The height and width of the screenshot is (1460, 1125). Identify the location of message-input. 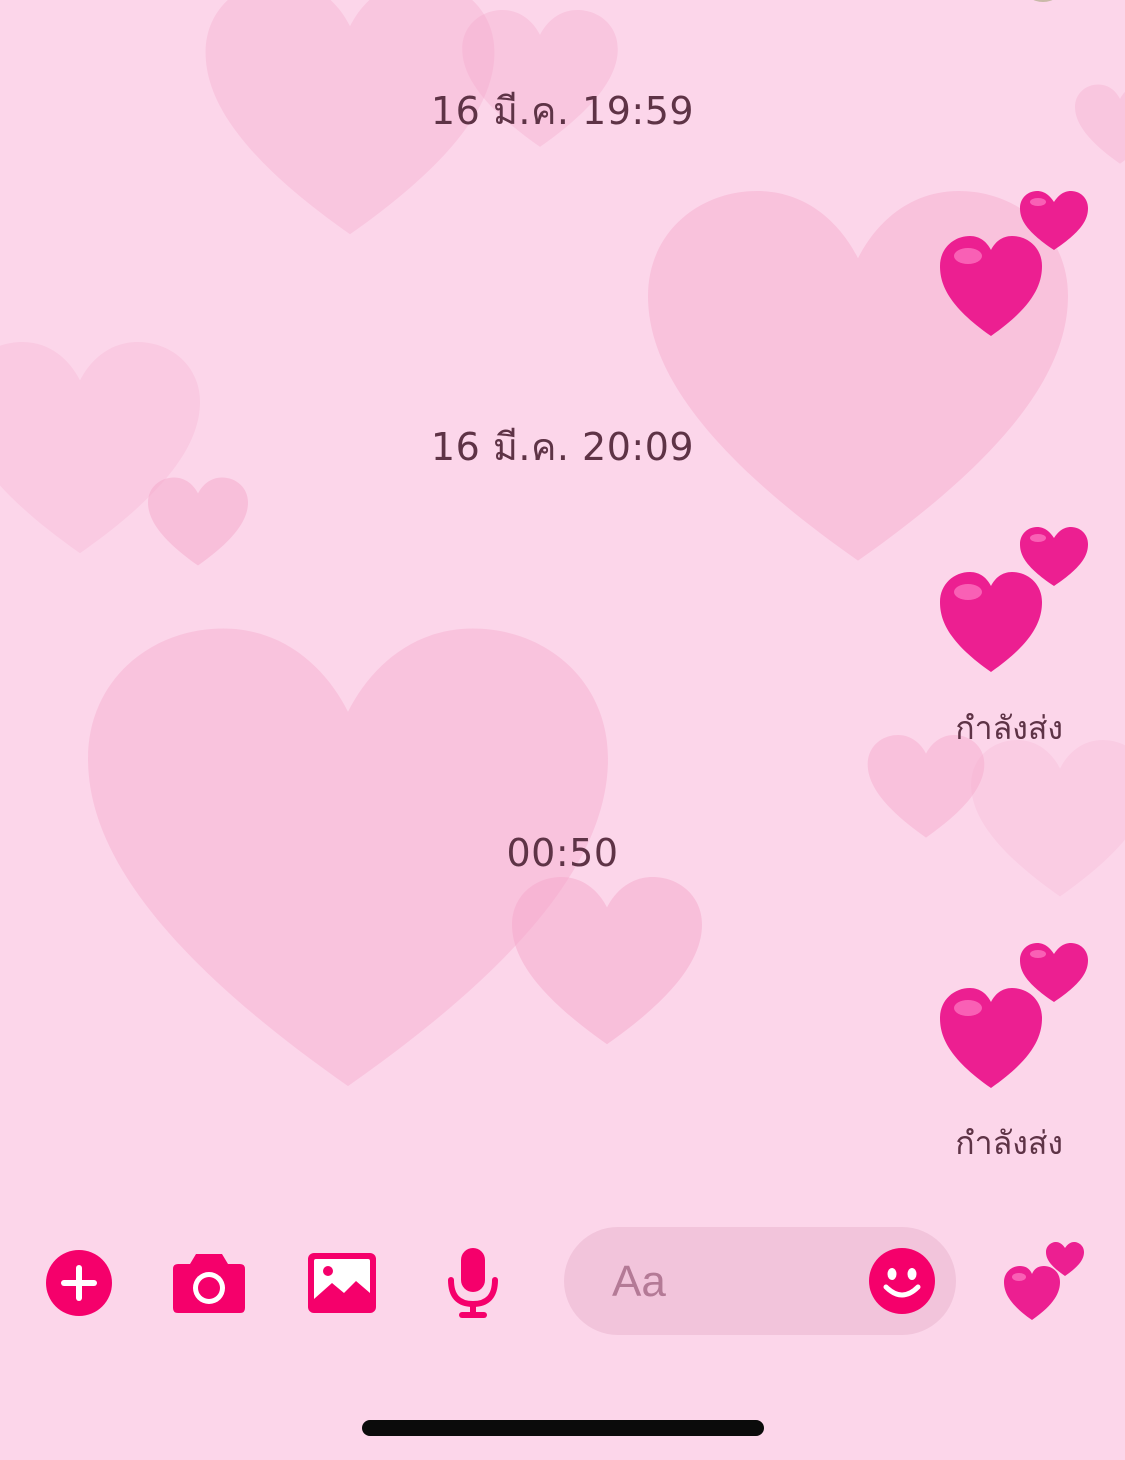
(737, 1282).